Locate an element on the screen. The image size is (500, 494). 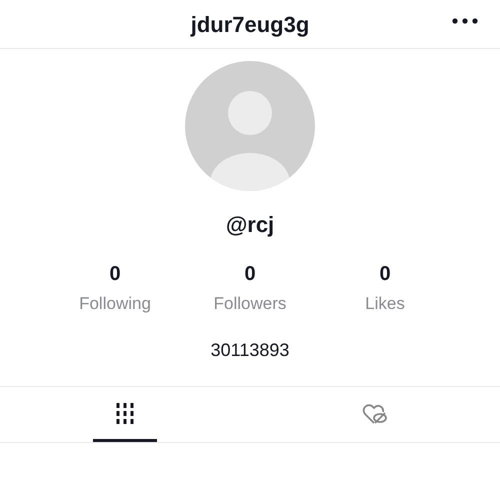
stat-label: Followers is located at coordinates (250, 304).